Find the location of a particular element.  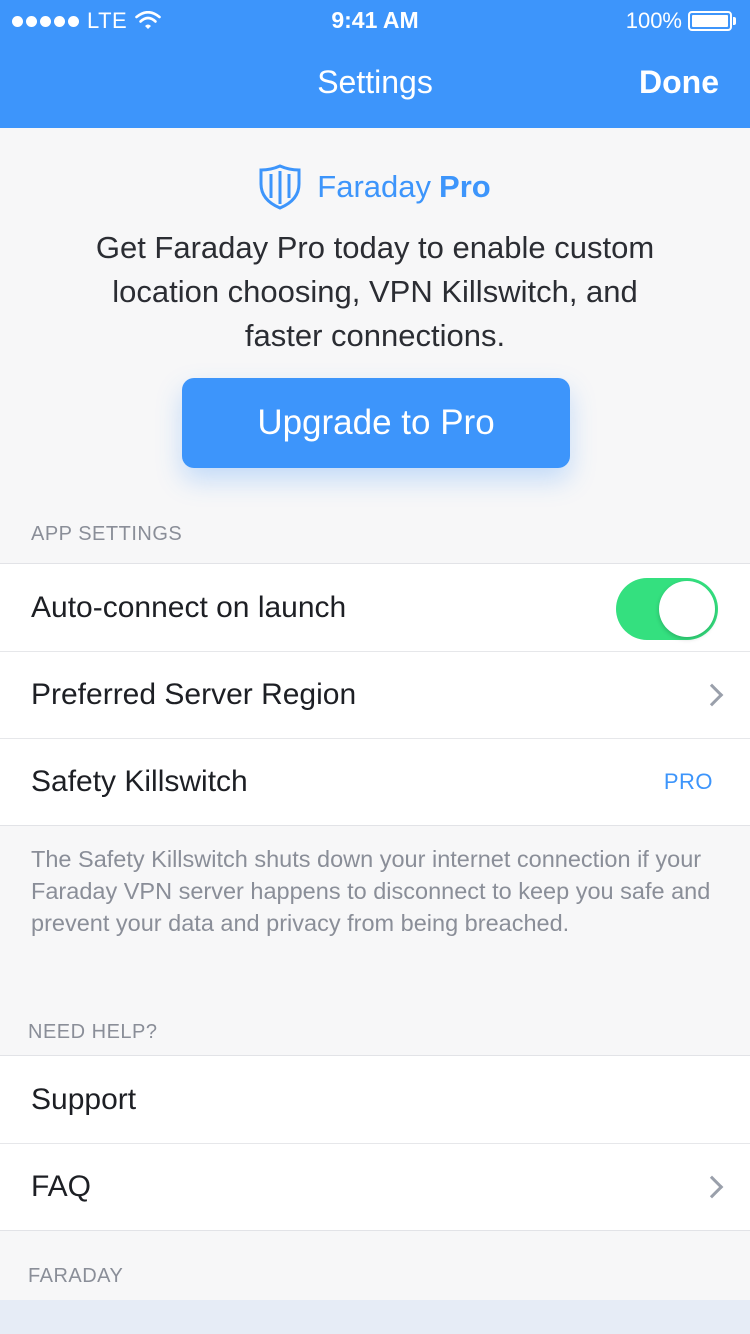

status-bar: LTE 9:41 AM 100% is located at coordinates (375, 20).